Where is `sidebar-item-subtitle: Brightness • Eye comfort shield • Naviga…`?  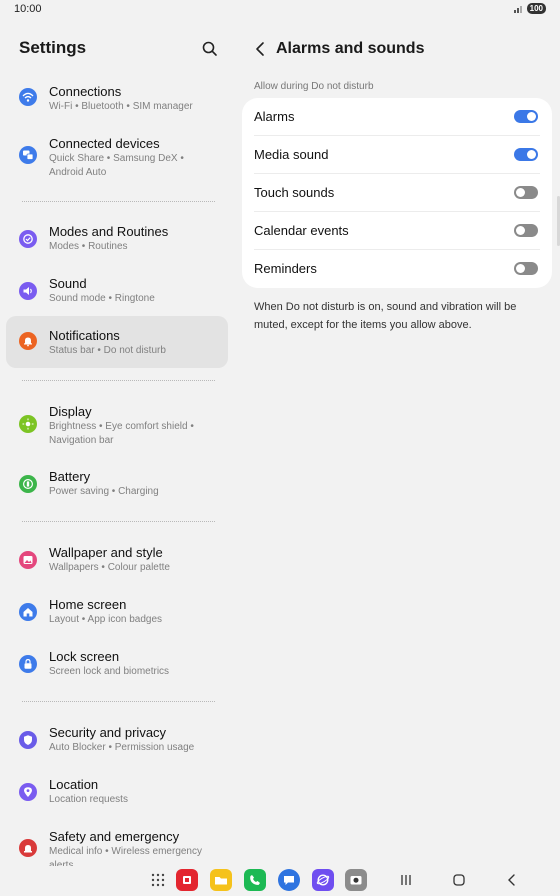 sidebar-item-subtitle: Brightness • Eye comfort shield • Naviga… is located at coordinates (121, 433).